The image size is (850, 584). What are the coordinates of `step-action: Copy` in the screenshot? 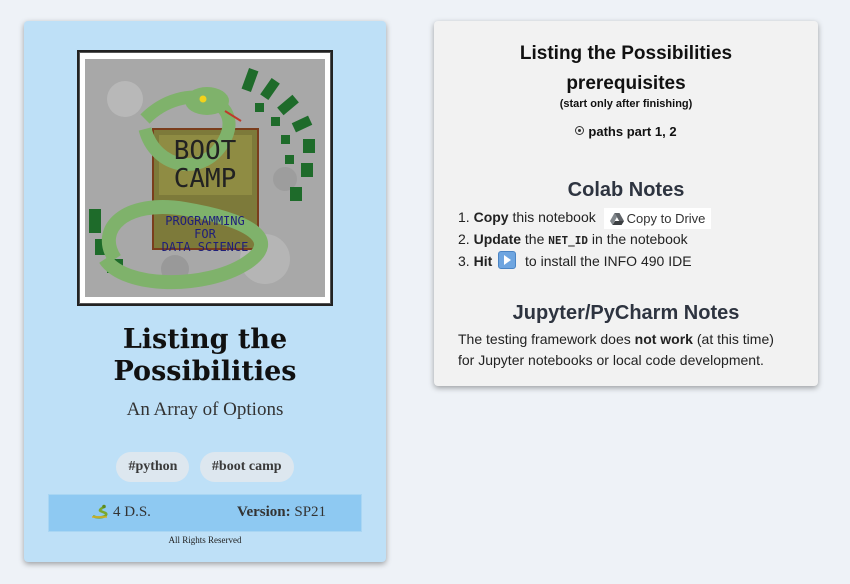 It's located at (491, 217).